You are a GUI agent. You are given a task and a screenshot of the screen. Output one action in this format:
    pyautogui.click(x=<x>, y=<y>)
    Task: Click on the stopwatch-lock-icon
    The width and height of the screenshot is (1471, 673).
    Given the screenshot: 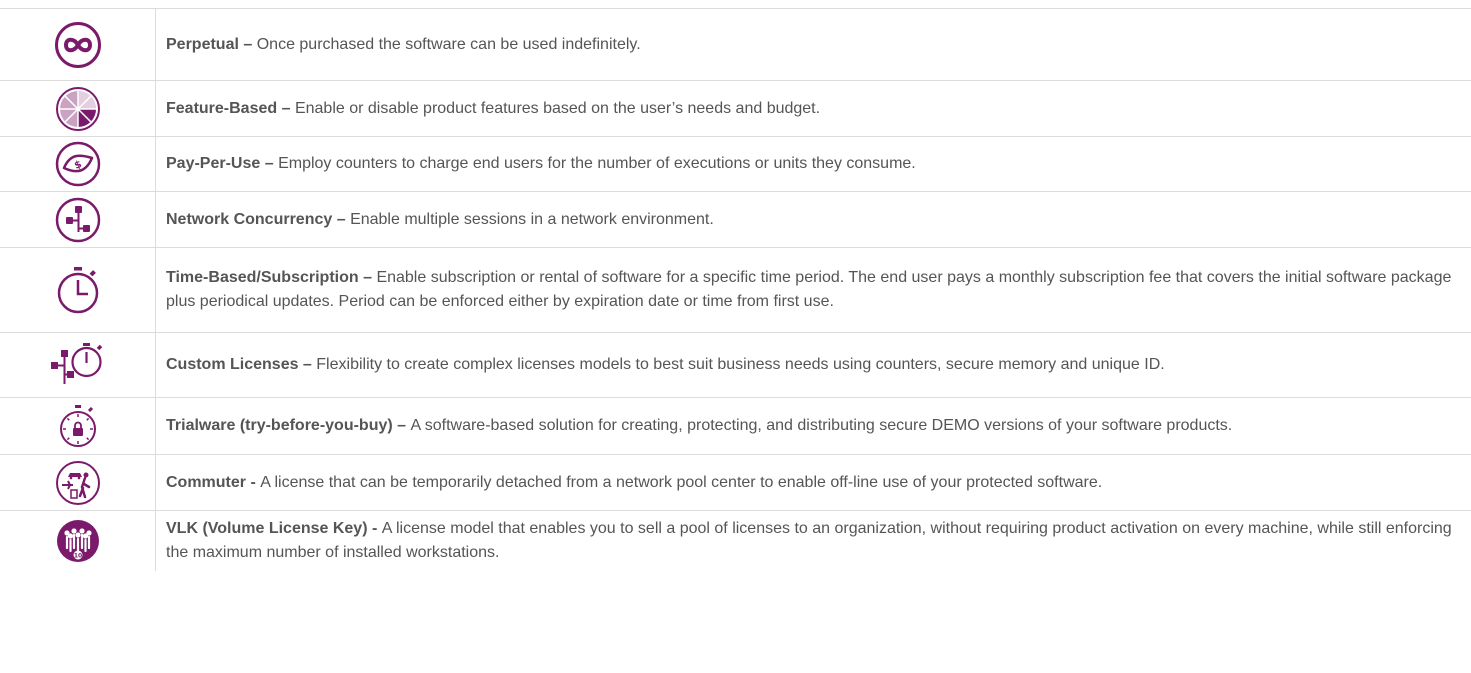 What is the action you would take?
    pyautogui.click(x=78, y=426)
    